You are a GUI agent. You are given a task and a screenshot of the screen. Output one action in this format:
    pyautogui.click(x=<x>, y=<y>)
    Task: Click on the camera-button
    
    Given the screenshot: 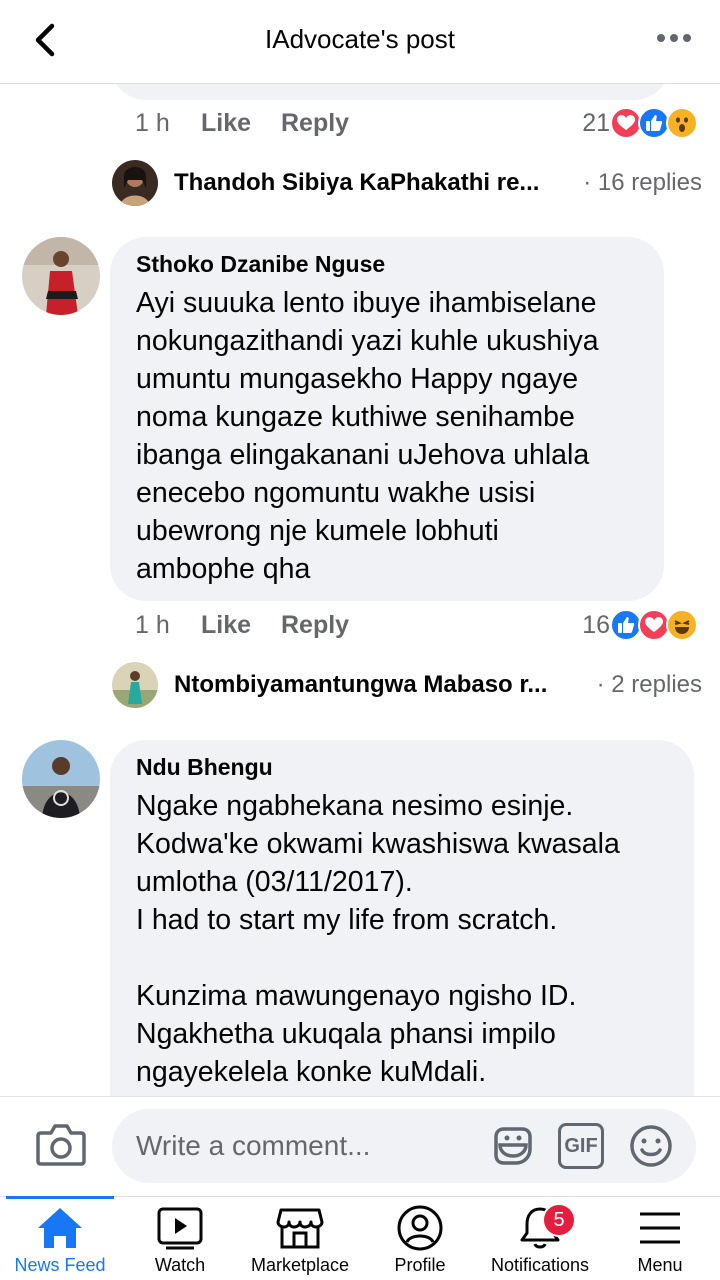 What is the action you would take?
    pyautogui.click(x=61, y=1144)
    